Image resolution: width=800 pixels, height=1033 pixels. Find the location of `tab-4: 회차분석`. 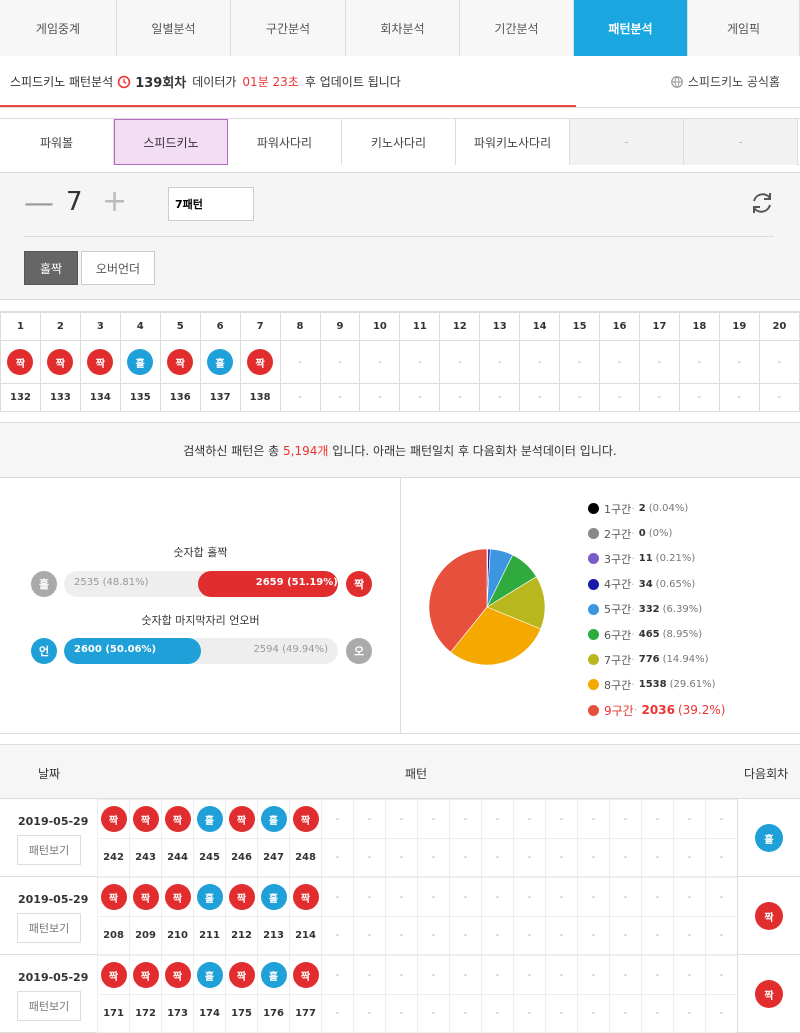

tab-4: 회차분석 is located at coordinates (403, 28).